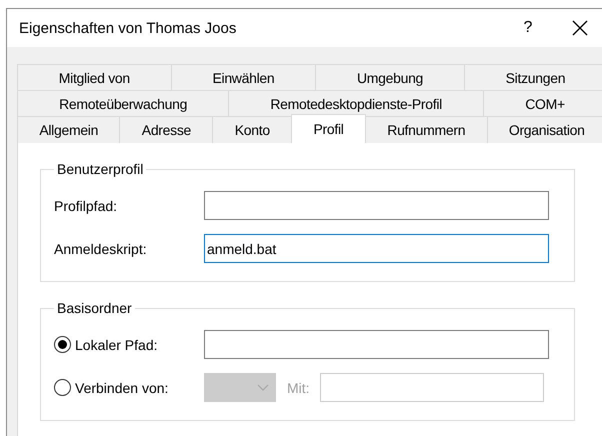 The height and width of the screenshot is (436, 602). Describe the element at coordinates (123, 103) in the screenshot. I see `tab: Remoteüberwachung` at that location.